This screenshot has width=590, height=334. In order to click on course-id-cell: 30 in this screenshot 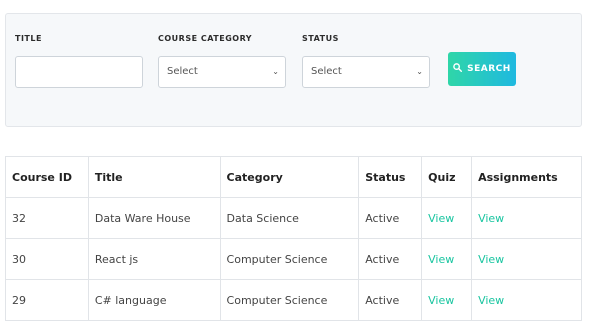, I will do `click(47, 259)`.